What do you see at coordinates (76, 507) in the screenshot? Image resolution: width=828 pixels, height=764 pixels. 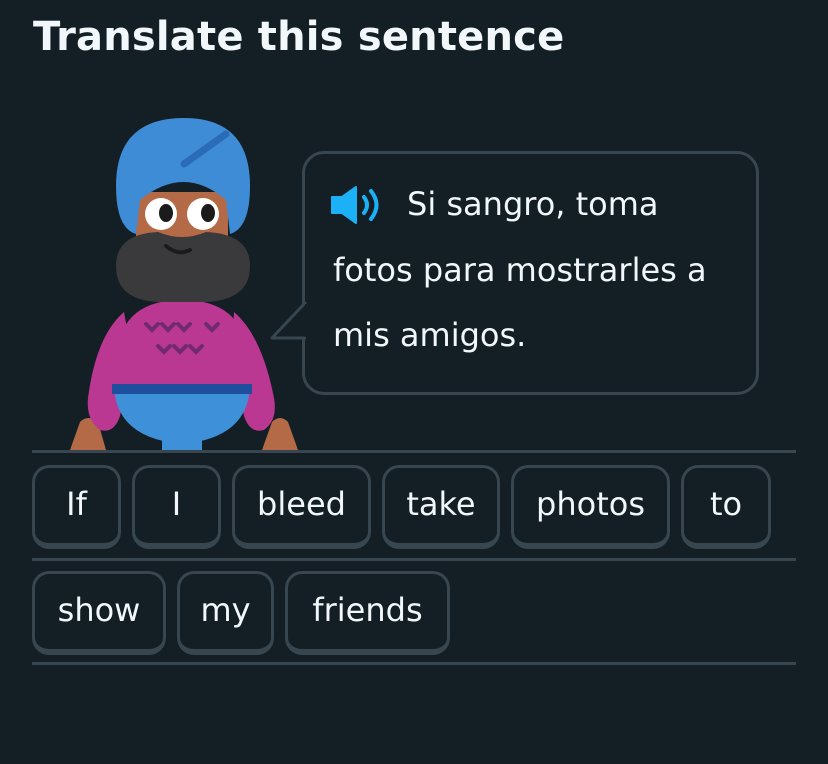 I see `word-chip-if: If` at bounding box center [76, 507].